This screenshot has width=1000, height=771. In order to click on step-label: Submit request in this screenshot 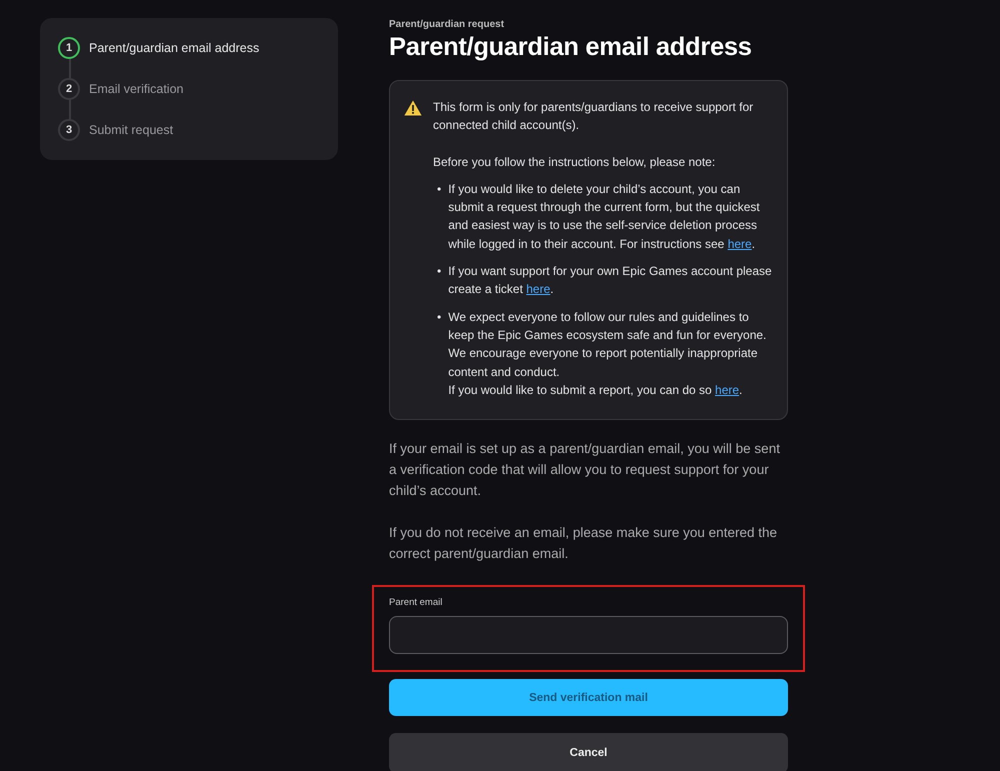, I will do `click(131, 130)`.